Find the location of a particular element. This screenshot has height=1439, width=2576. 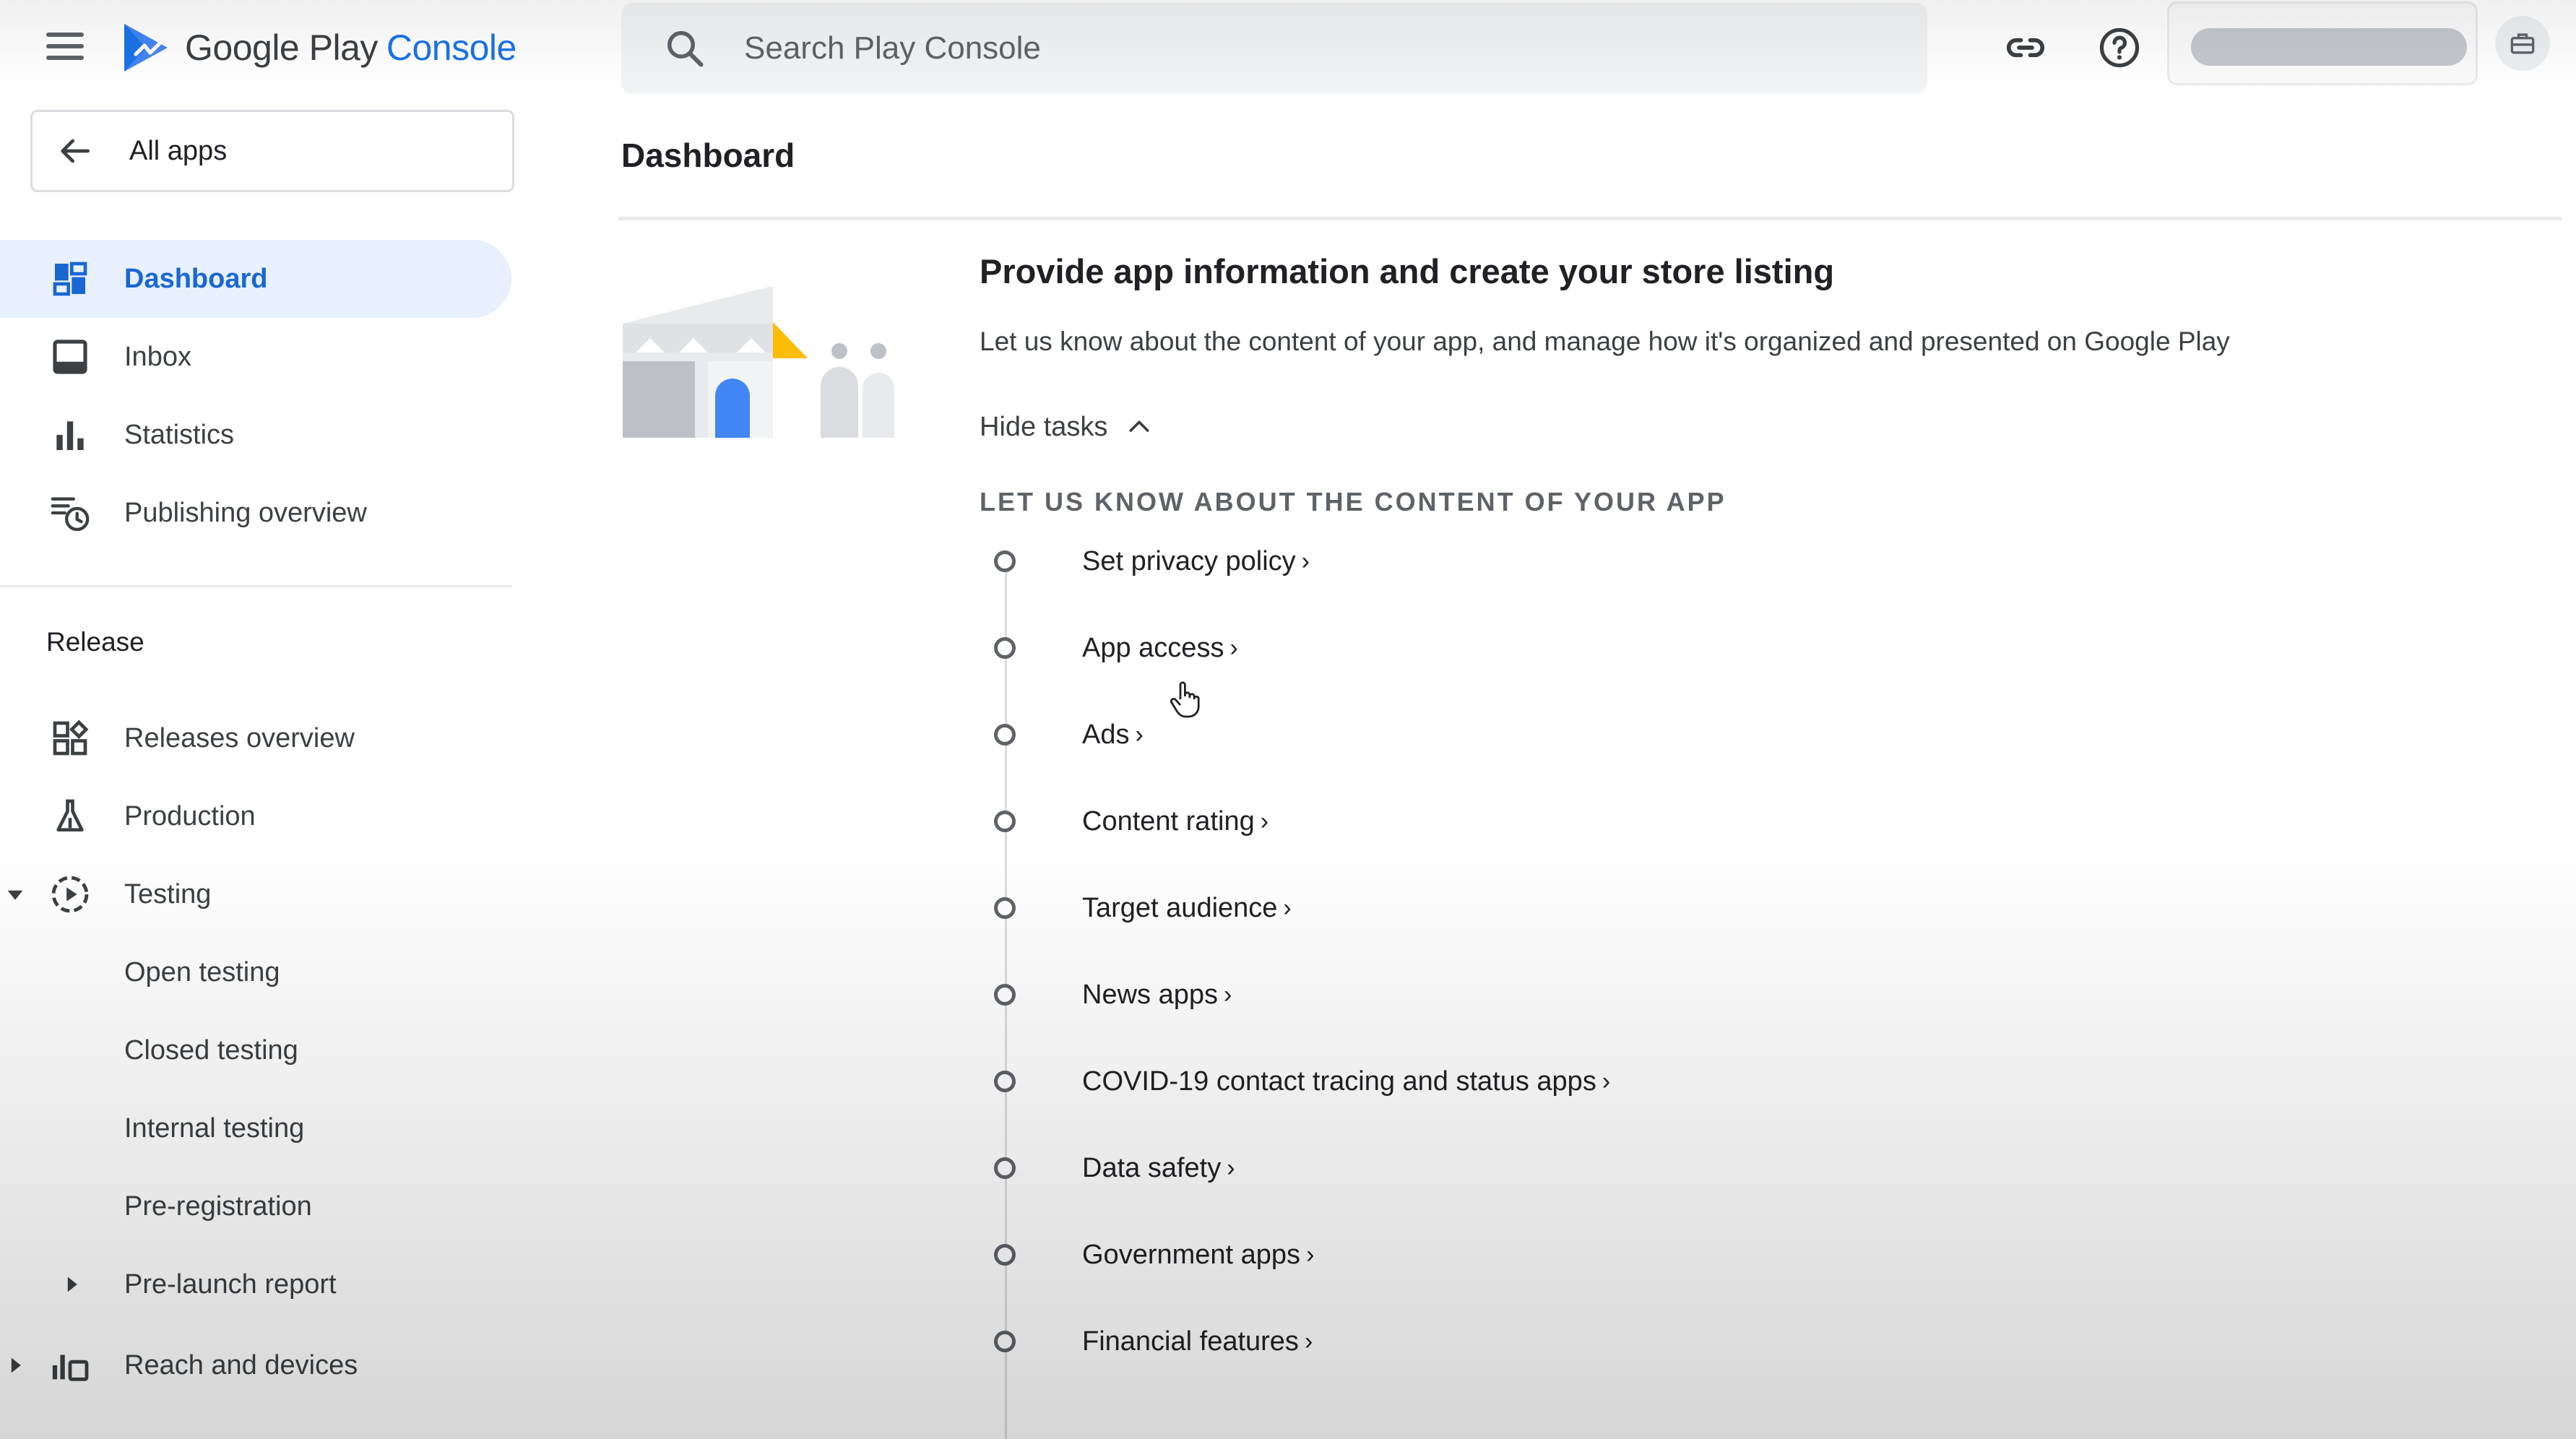

sidebar-item-label: Testing is located at coordinates (168, 893).